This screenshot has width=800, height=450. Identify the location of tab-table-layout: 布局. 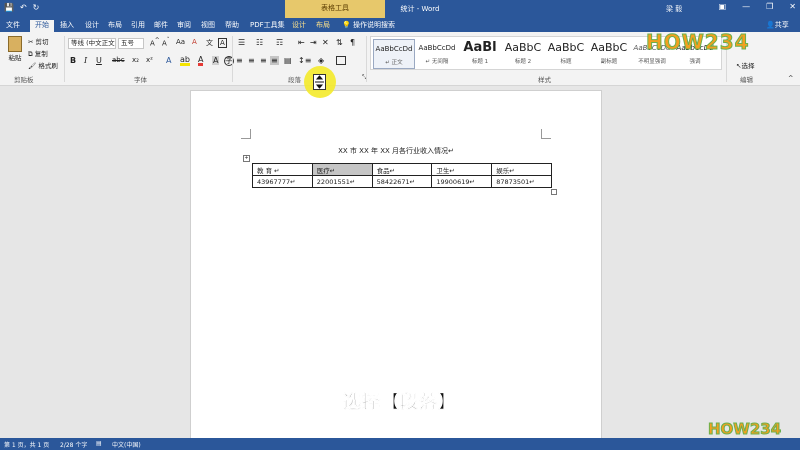
(323, 25).